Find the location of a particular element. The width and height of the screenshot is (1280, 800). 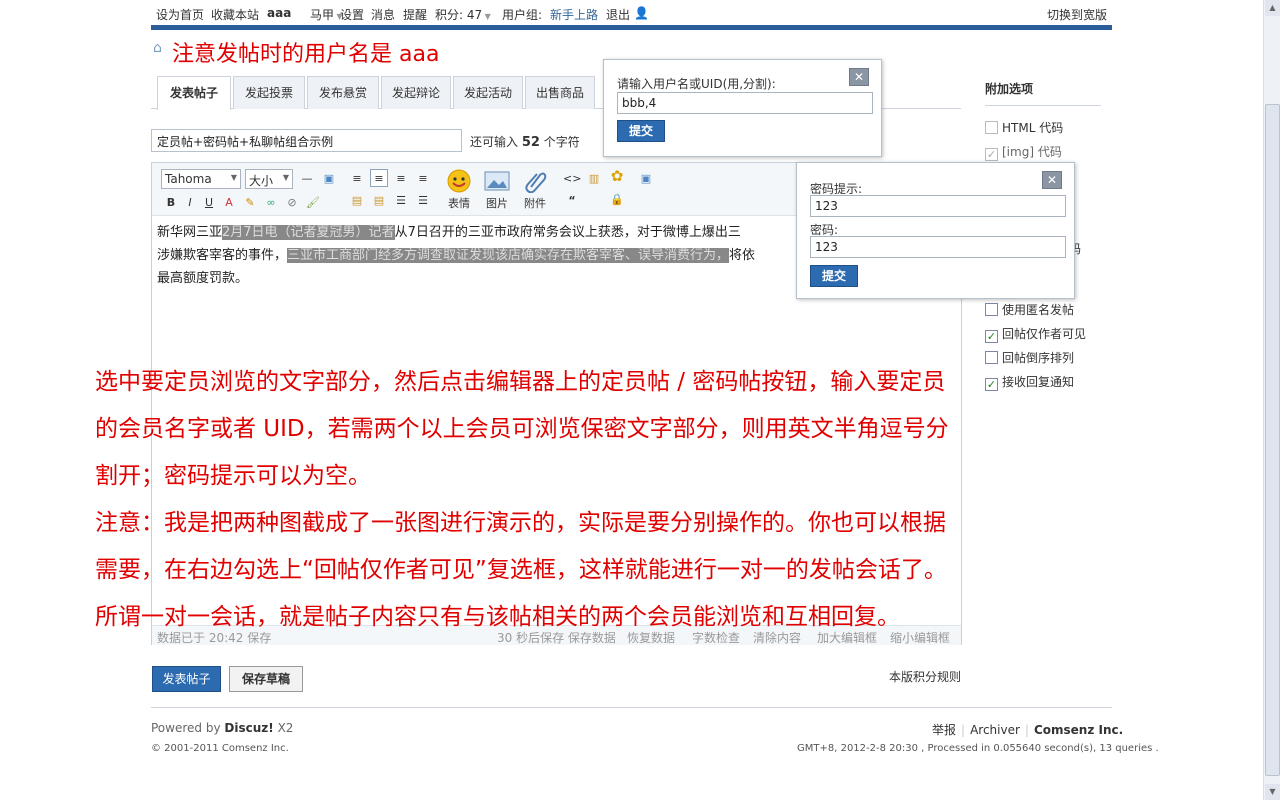

source-mode-icon: ▣ is located at coordinates (646, 179).